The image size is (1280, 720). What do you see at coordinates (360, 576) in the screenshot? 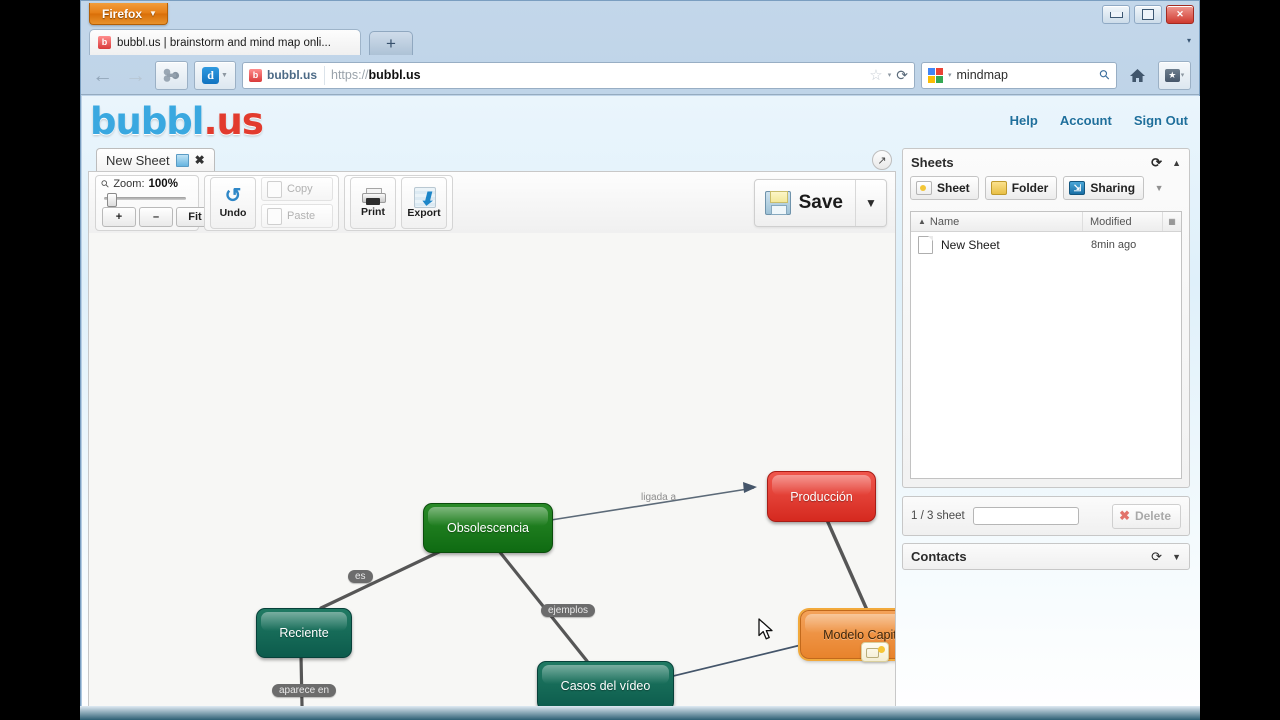
I see `edge-label-es: es` at bounding box center [360, 576].